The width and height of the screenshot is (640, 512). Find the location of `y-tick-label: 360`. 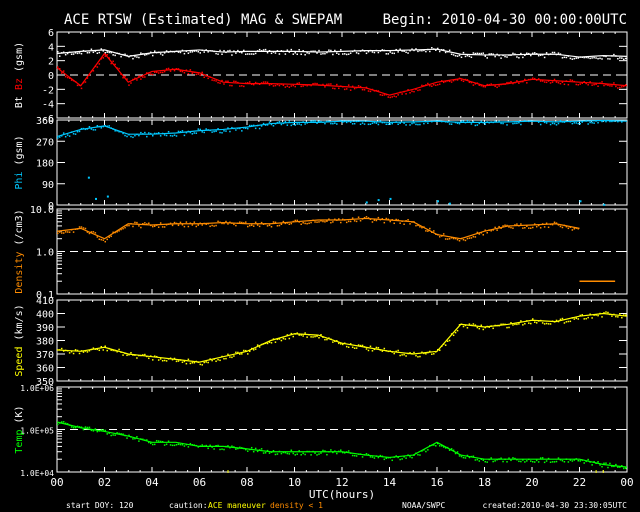

y-tick-label: 360 is located at coordinates (45, 369).